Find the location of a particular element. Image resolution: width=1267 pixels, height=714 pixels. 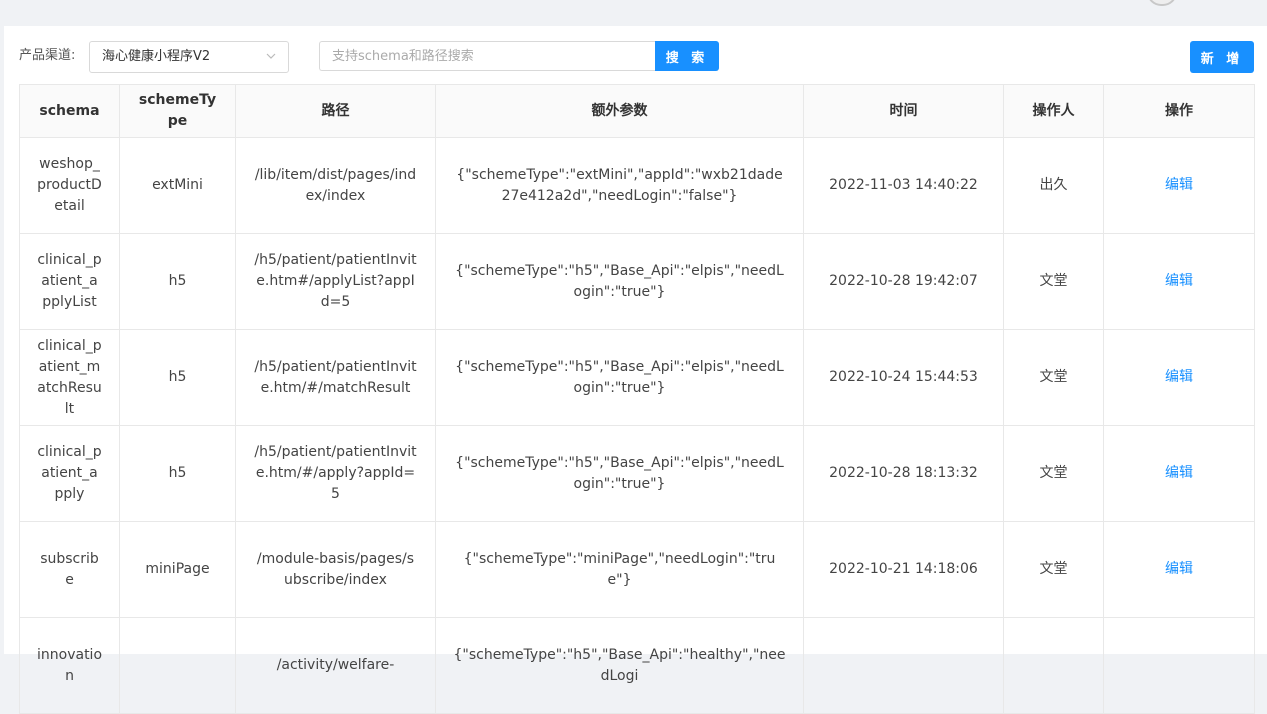

schema-link: clinical_patient_apply is located at coordinates (69, 473).